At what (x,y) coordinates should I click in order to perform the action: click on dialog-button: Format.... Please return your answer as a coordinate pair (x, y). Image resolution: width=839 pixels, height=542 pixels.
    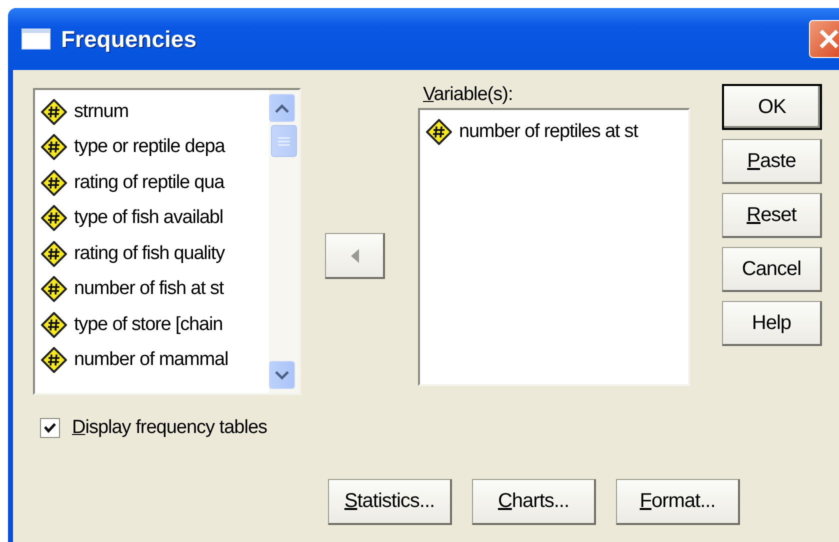
    Looking at the image, I should click on (678, 502).